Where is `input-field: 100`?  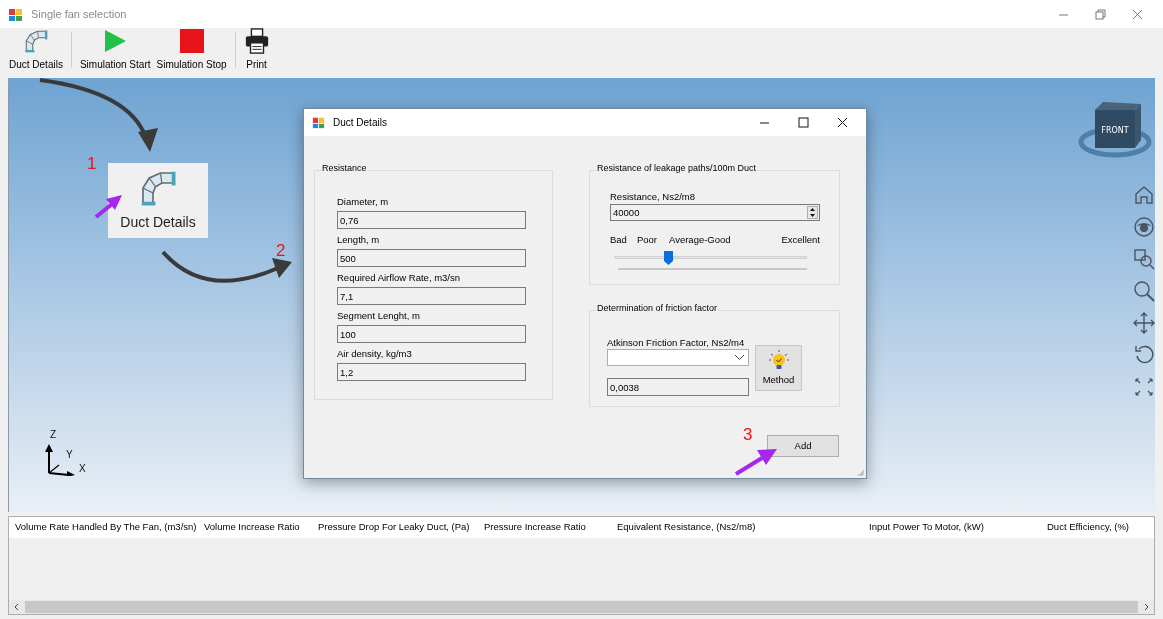
input-field: 100 is located at coordinates (431, 334).